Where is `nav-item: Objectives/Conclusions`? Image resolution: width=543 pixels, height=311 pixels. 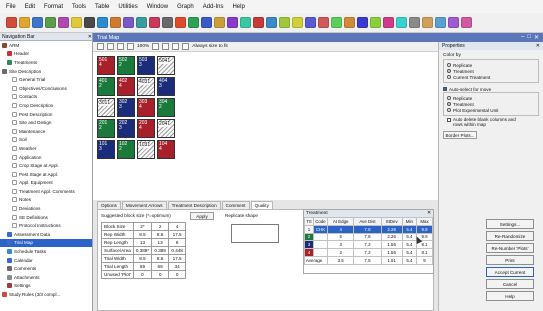
nav-item: Objectives/Conclusions is located at coordinates (46, 88).